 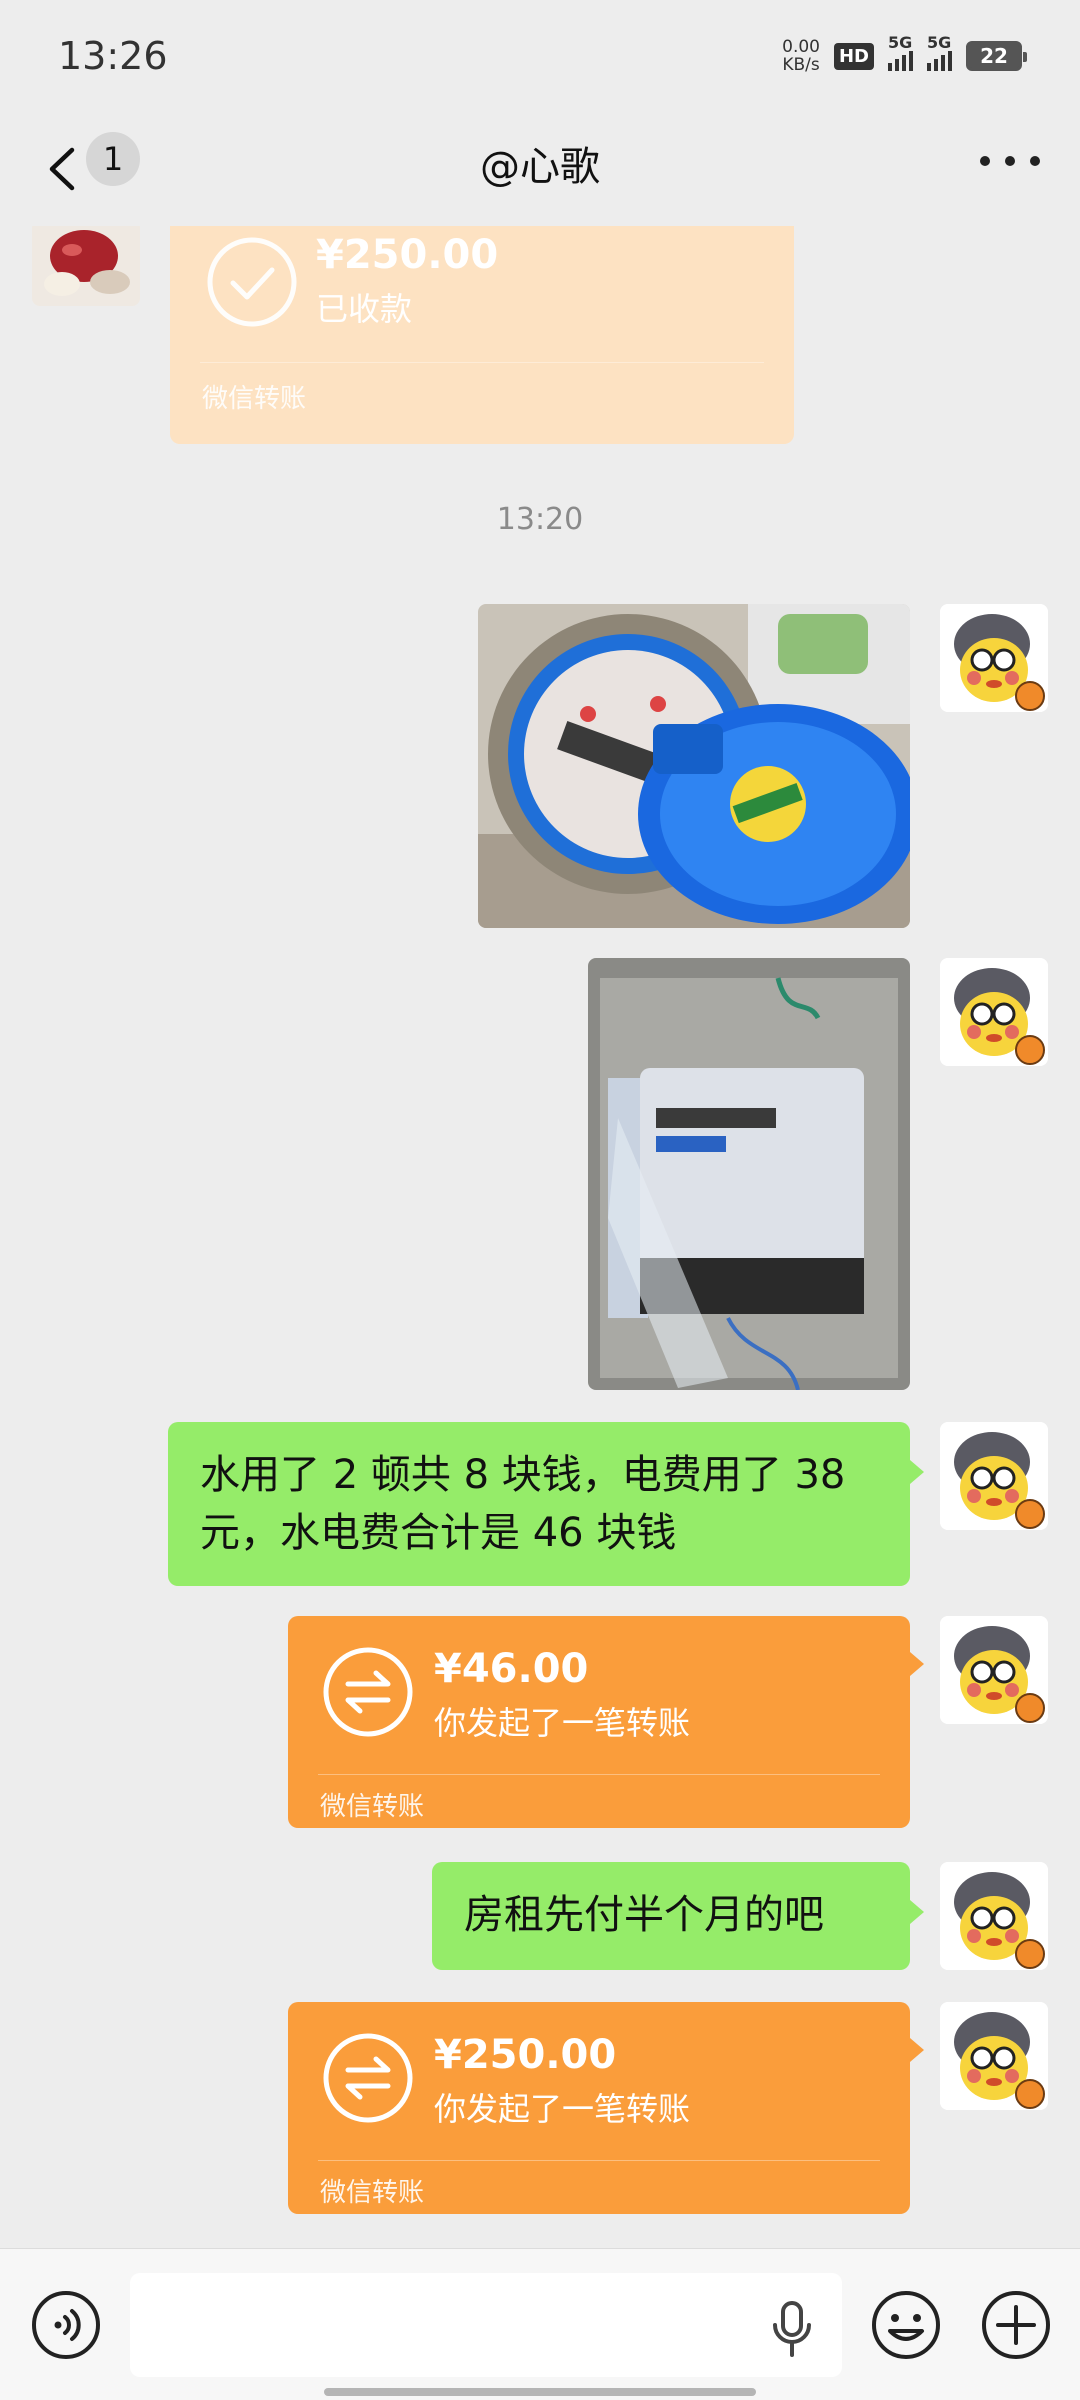 What do you see at coordinates (906, 2325) in the screenshot?
I see `emoji-icon` at bounding box center [906, 2325].